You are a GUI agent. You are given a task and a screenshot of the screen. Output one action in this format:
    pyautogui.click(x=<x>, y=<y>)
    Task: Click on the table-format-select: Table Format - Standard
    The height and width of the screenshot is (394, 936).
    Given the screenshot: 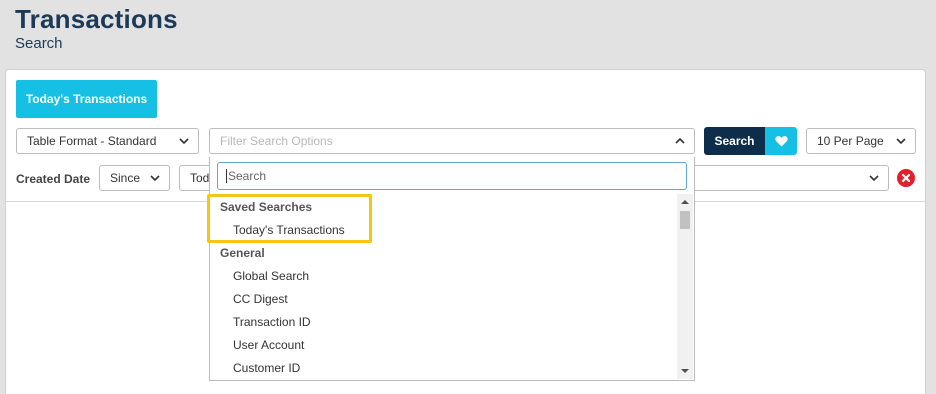 What is the action you would take?
    pyautogui.click(x=107, y=141)
    